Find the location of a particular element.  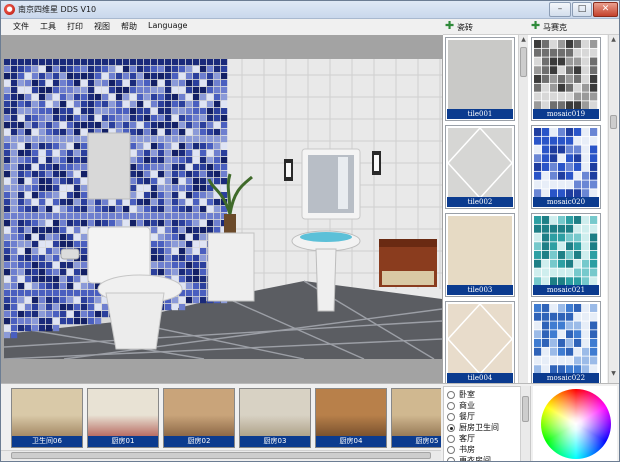

tile-name-label: tile004 is located at coordinates (480, 378).